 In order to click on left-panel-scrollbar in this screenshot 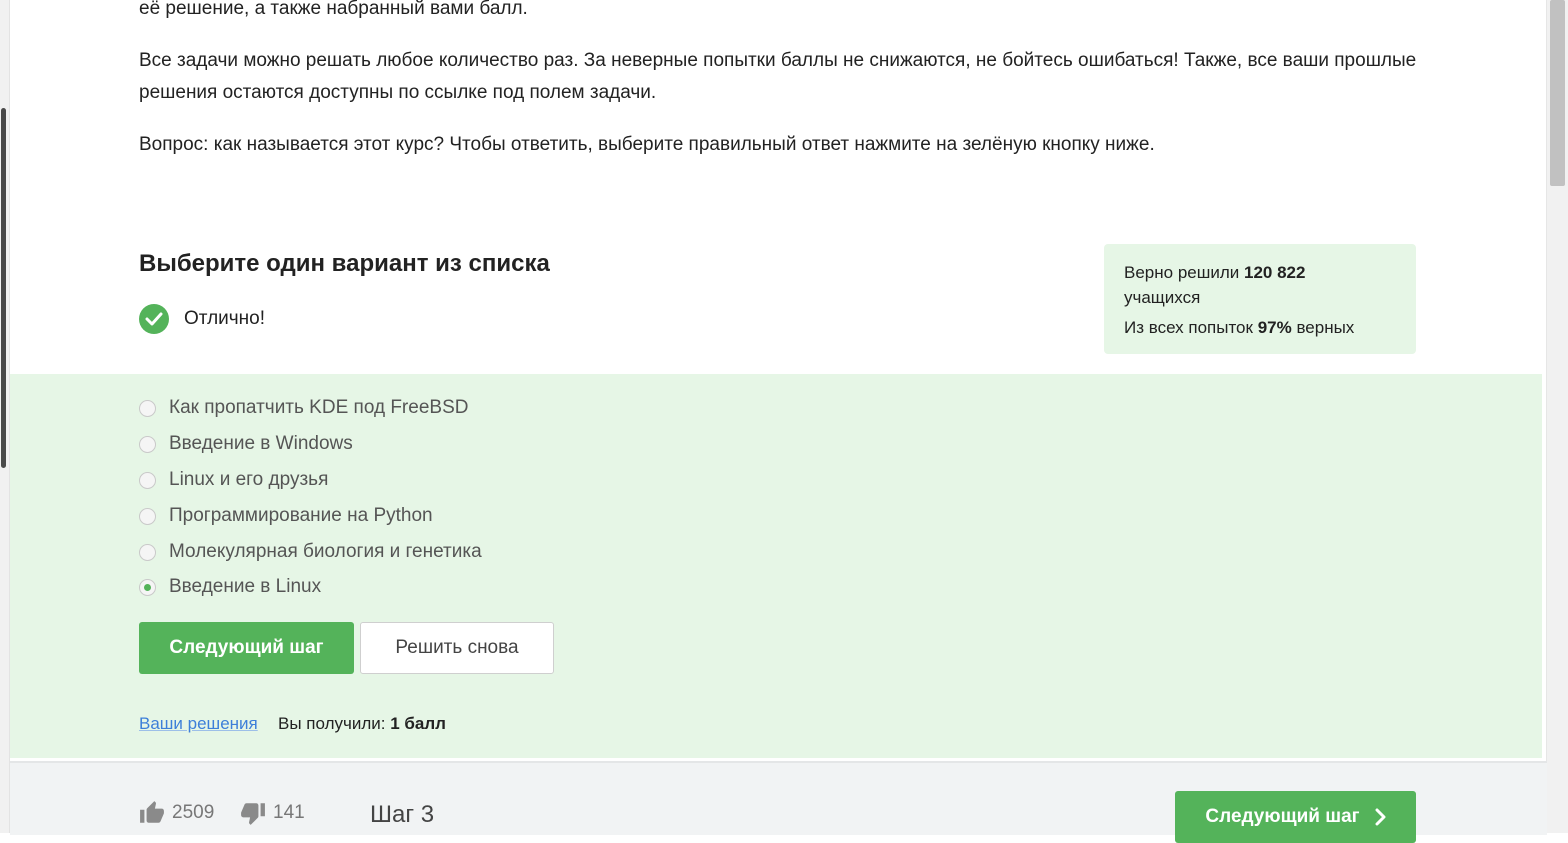, I will do `click(5, 416)`.